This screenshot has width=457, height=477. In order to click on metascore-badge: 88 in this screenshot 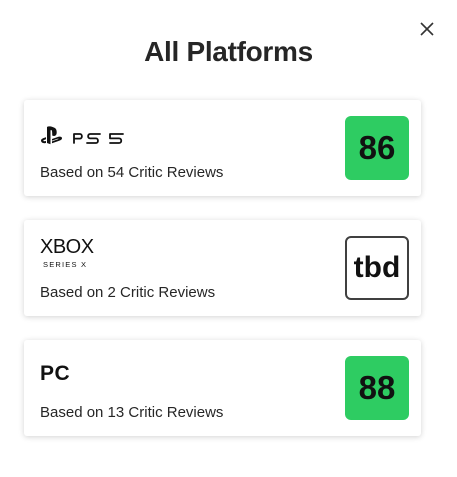, I will do `click(377, 388)`.